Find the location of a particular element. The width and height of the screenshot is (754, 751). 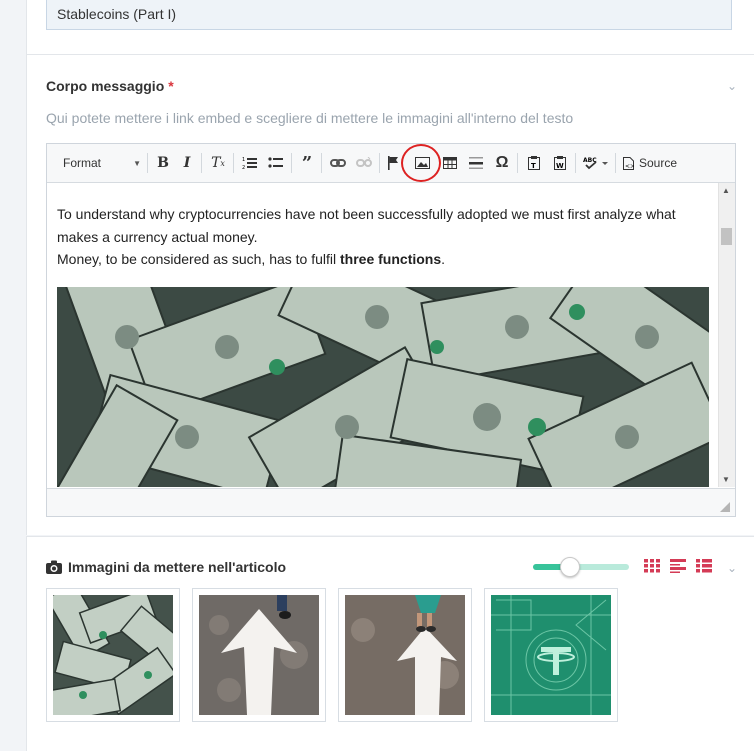

body-label-text: Corpo messaggio is located at coordinates (105, 86).